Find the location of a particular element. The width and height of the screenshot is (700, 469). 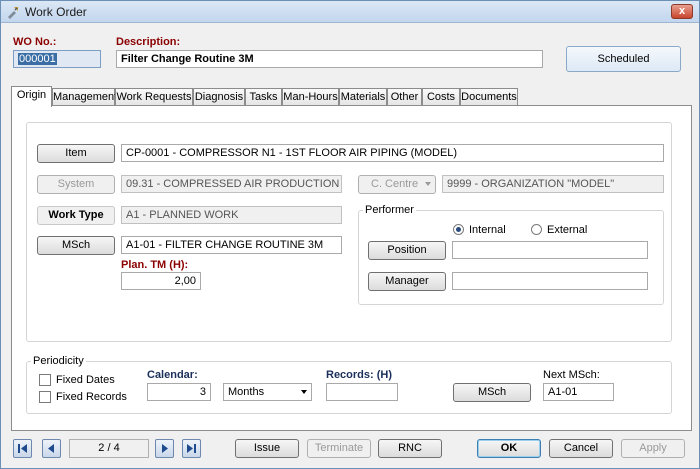

tab-man-hours: Man-Hours is located at coordinates (310, 97).